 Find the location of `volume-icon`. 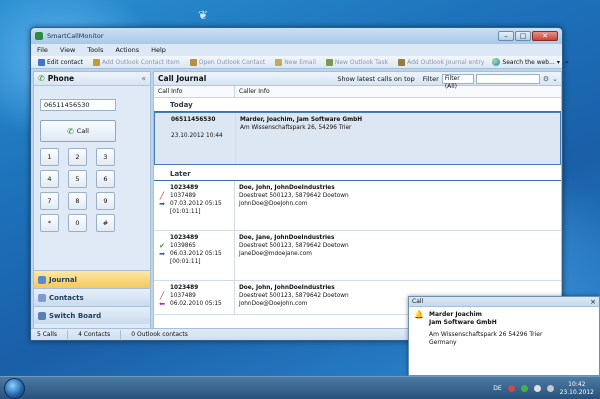

volume-icon is located at coordinates (550, 388).